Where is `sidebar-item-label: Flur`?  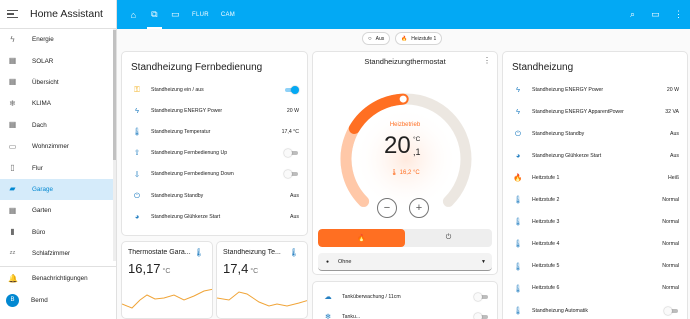
sidebar-item-label: Flur is located at coordinates (37, 168).